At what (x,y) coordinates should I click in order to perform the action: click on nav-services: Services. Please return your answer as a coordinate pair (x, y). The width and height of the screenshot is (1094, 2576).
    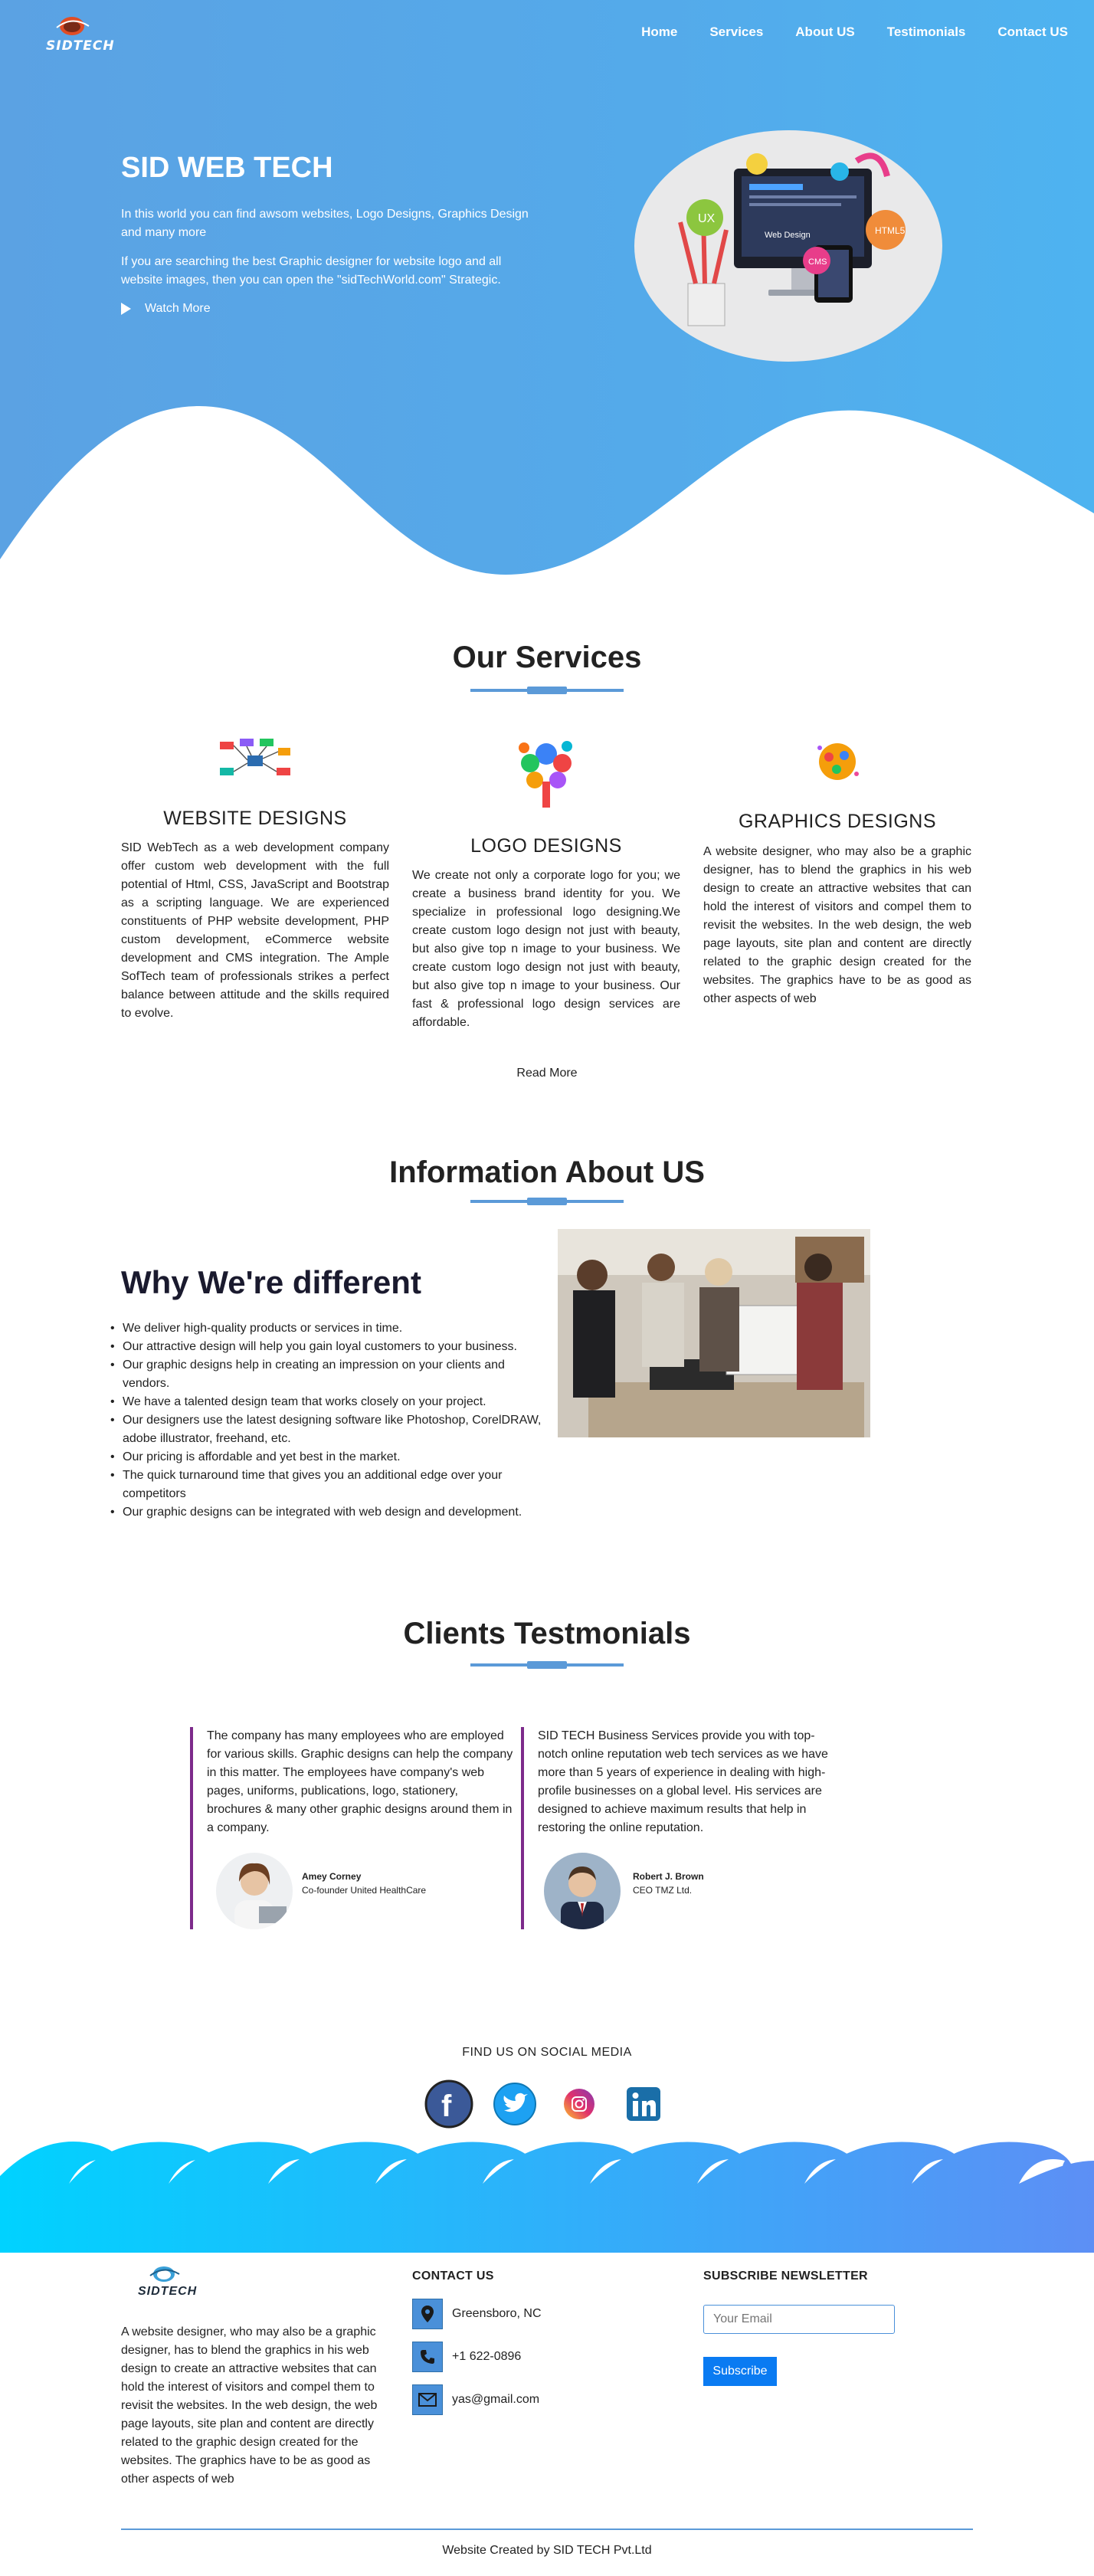
    Looking at the image, I should click on (736, 33).